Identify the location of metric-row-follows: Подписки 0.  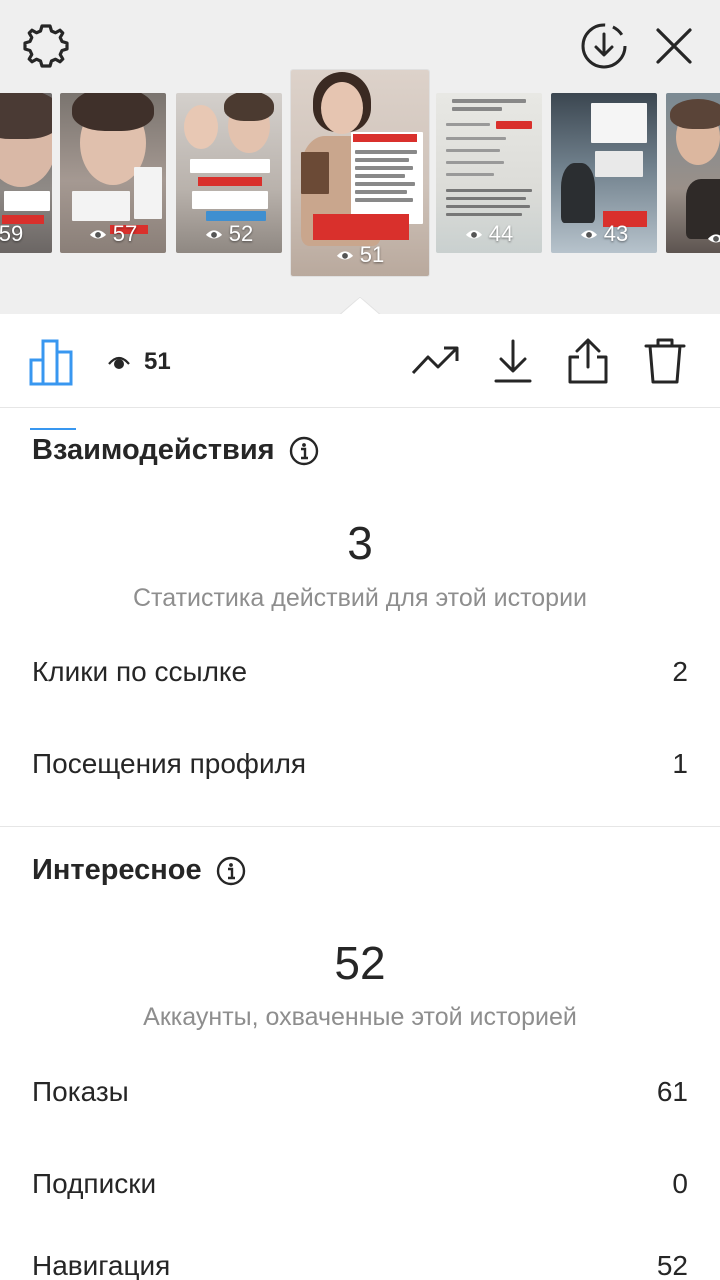
(360, 1184).